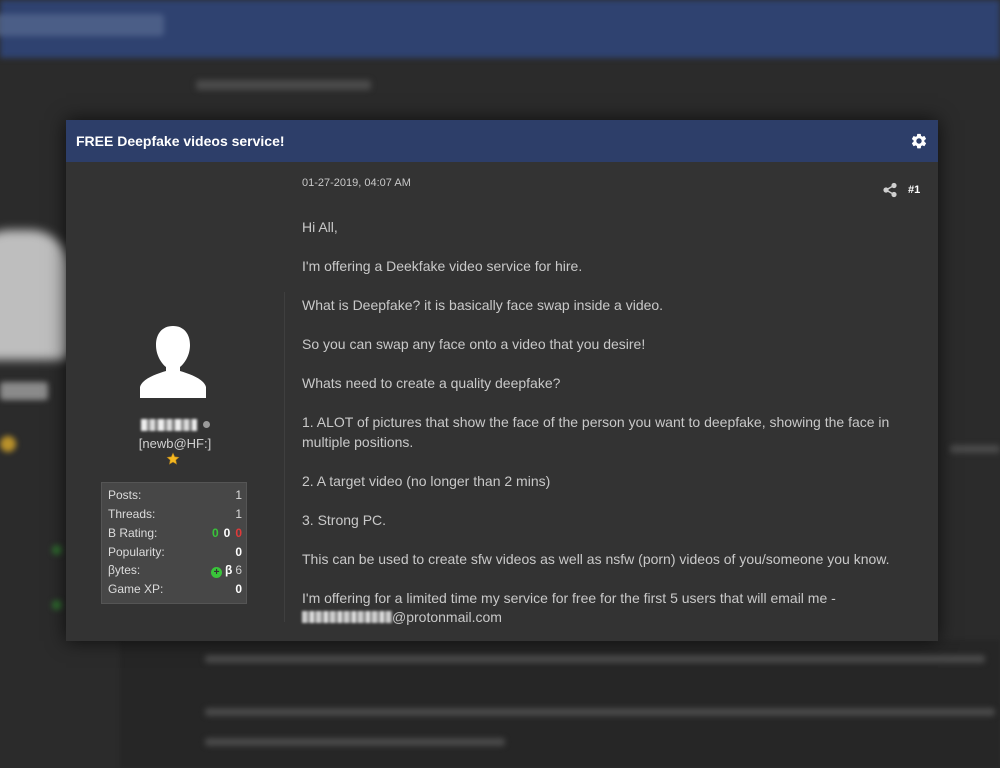 The height and width of the screenshot is (768, 1000). I want to click on background-top-bar, so click(500, 29).